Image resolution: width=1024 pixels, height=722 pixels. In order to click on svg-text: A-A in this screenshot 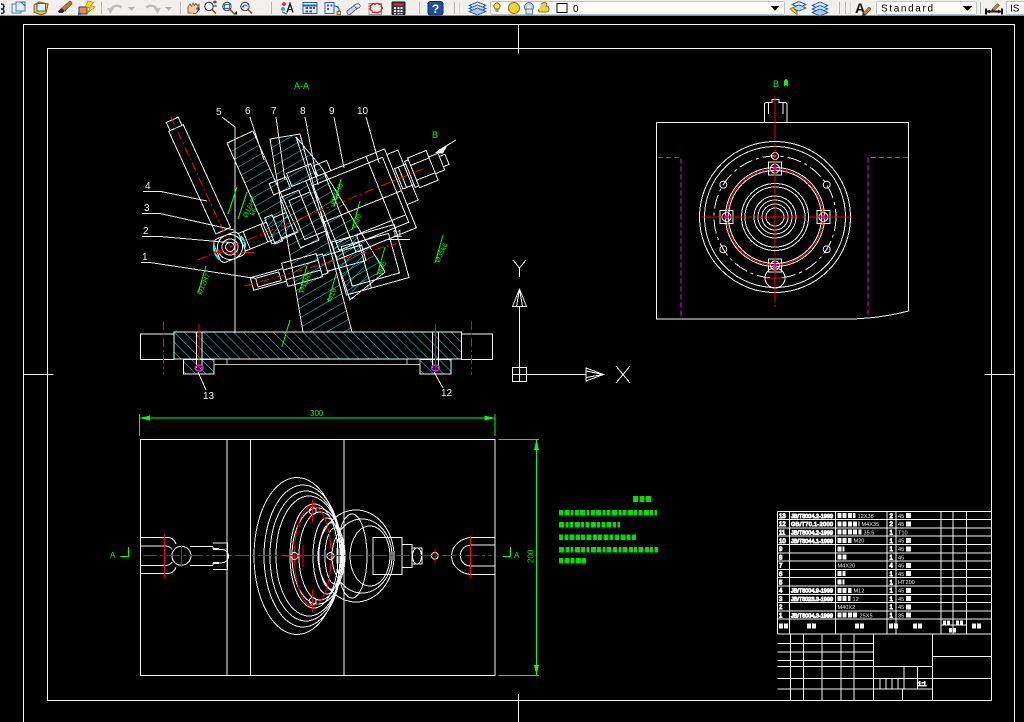, I will do `click(301, 86)`.